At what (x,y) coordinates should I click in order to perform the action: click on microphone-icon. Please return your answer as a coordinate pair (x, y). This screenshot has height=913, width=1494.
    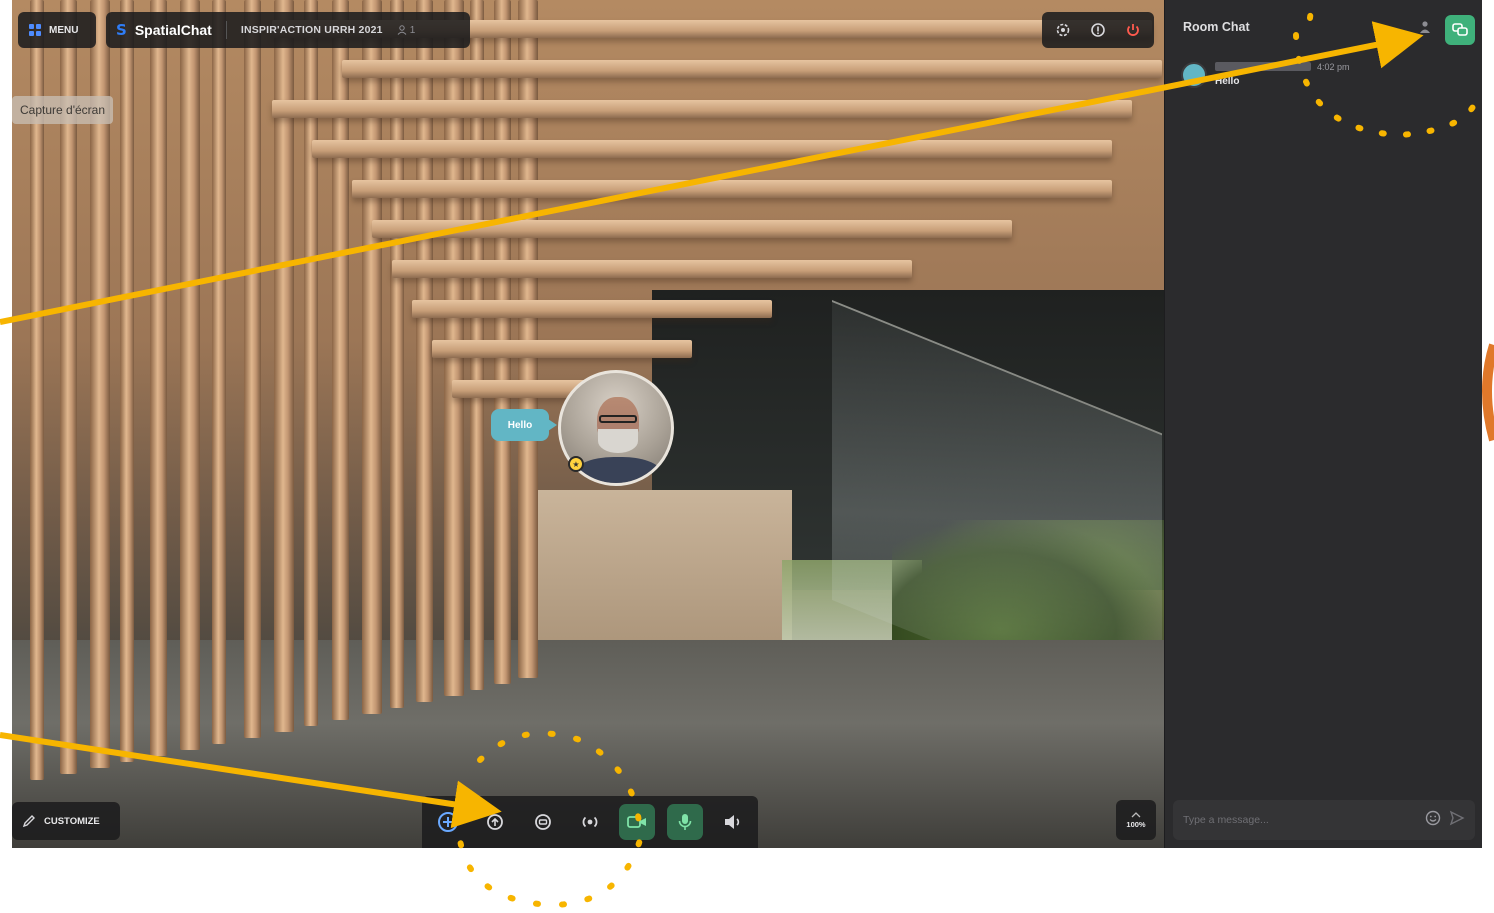
    Looking at the image, I should click on (684, 822).